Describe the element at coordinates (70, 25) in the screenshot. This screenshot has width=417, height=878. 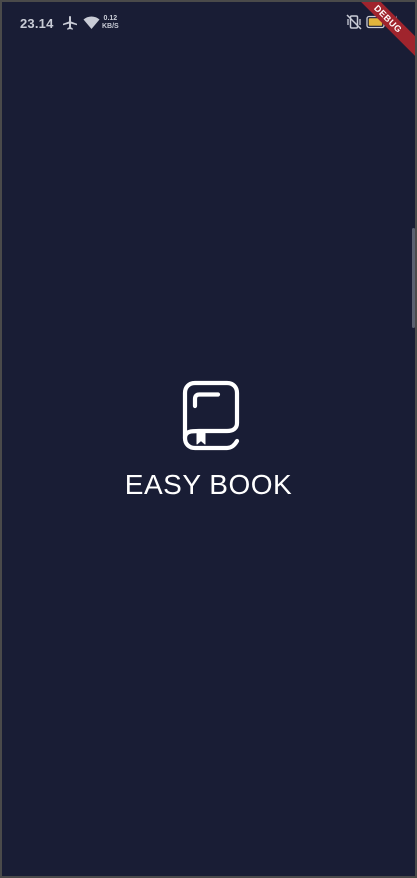
I see `airplane-mode-icon` at that location.